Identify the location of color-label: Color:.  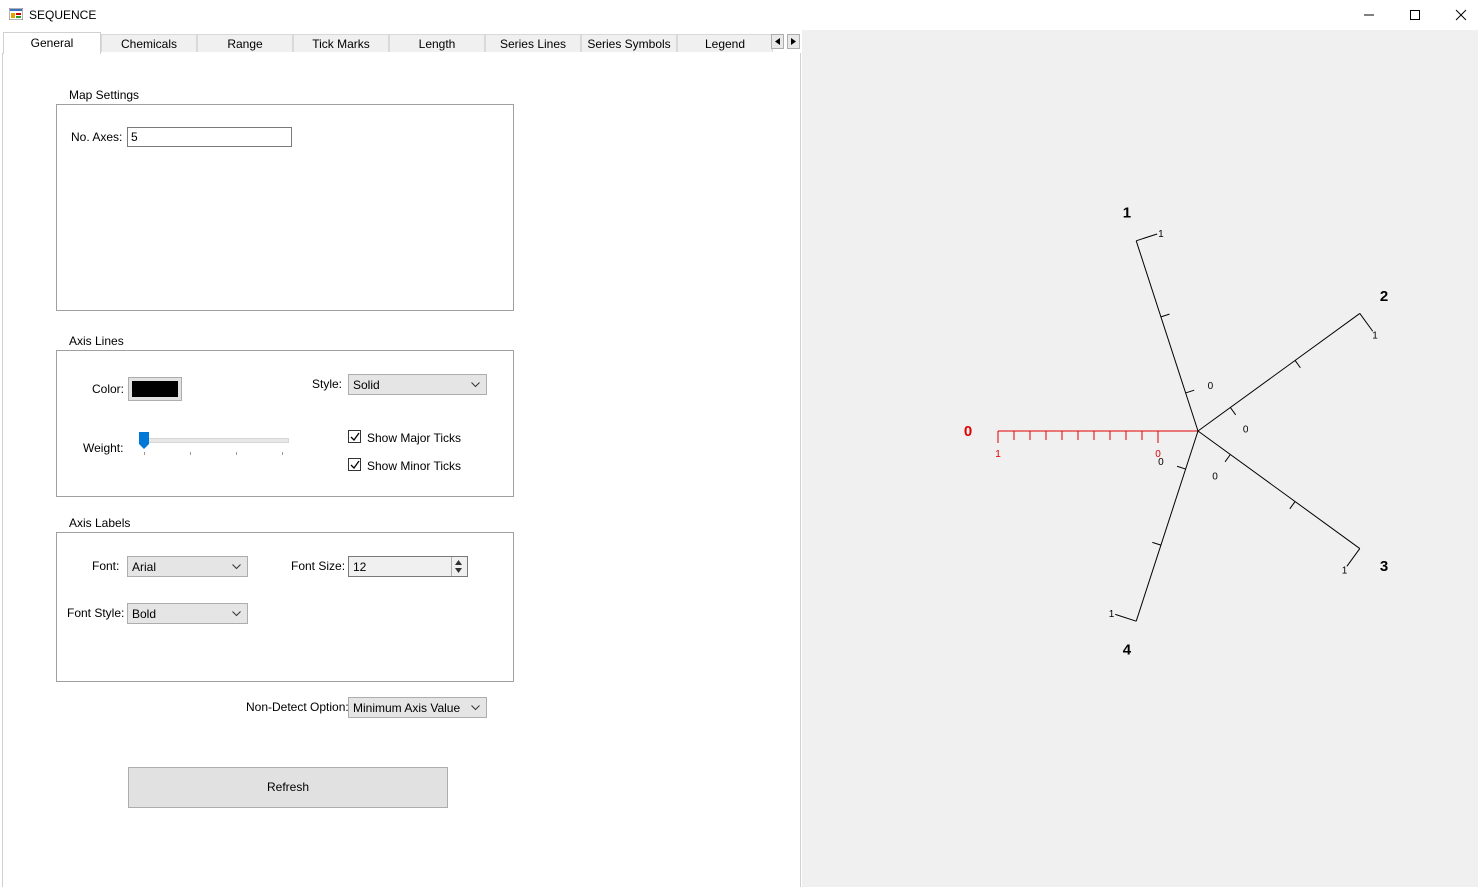
(108, 389).